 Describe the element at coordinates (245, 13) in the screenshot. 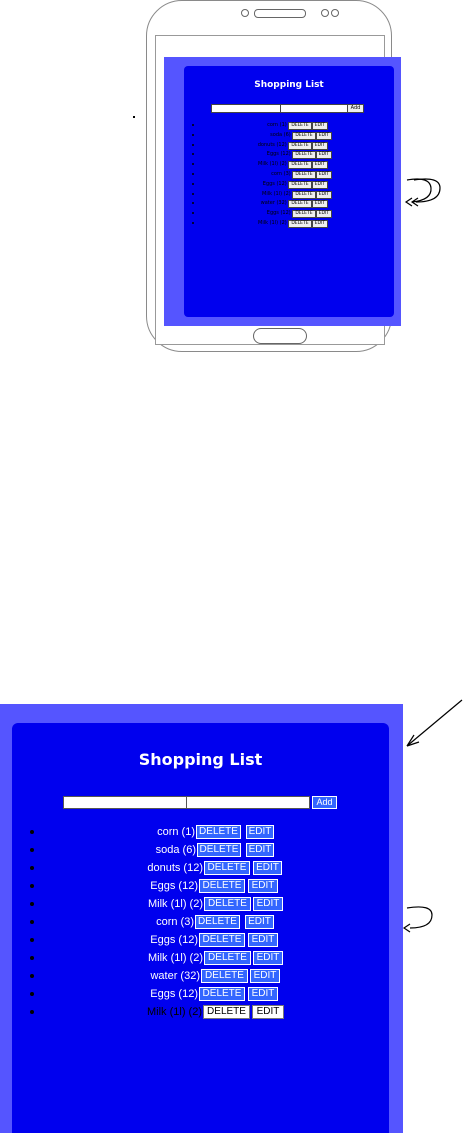

I see `camera-icon` at that location.